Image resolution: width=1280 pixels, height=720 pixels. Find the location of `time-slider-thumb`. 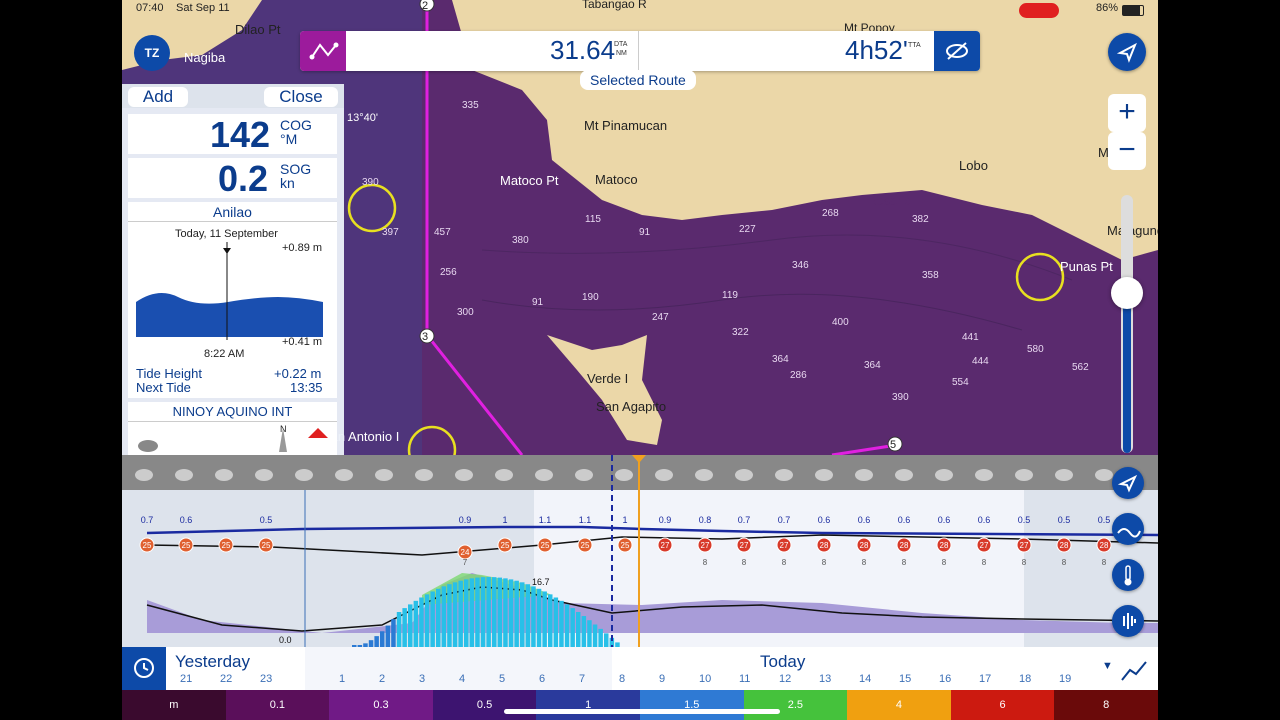

time-slider-thumb is located at coordinates (1127, 293).